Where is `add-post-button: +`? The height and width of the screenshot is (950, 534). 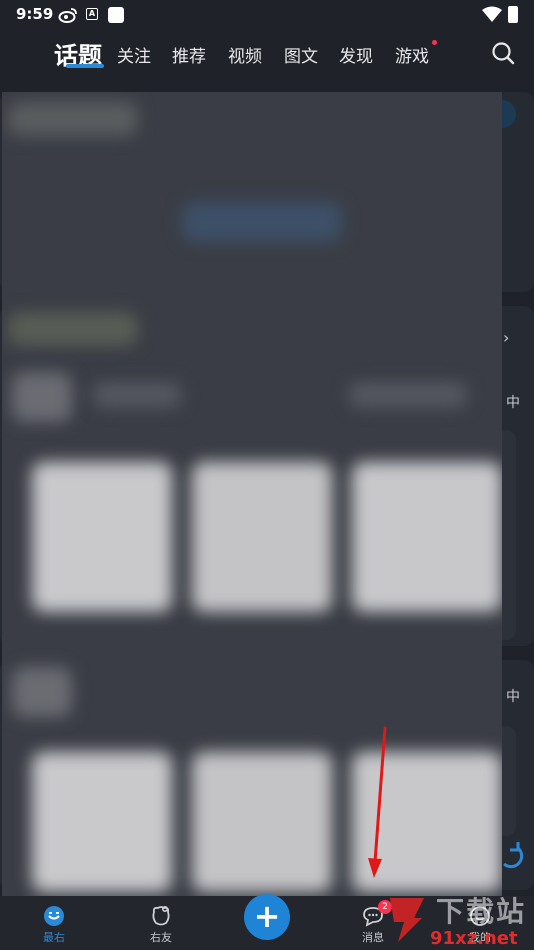
add-post-button: + is located at coordinates (267, 917).